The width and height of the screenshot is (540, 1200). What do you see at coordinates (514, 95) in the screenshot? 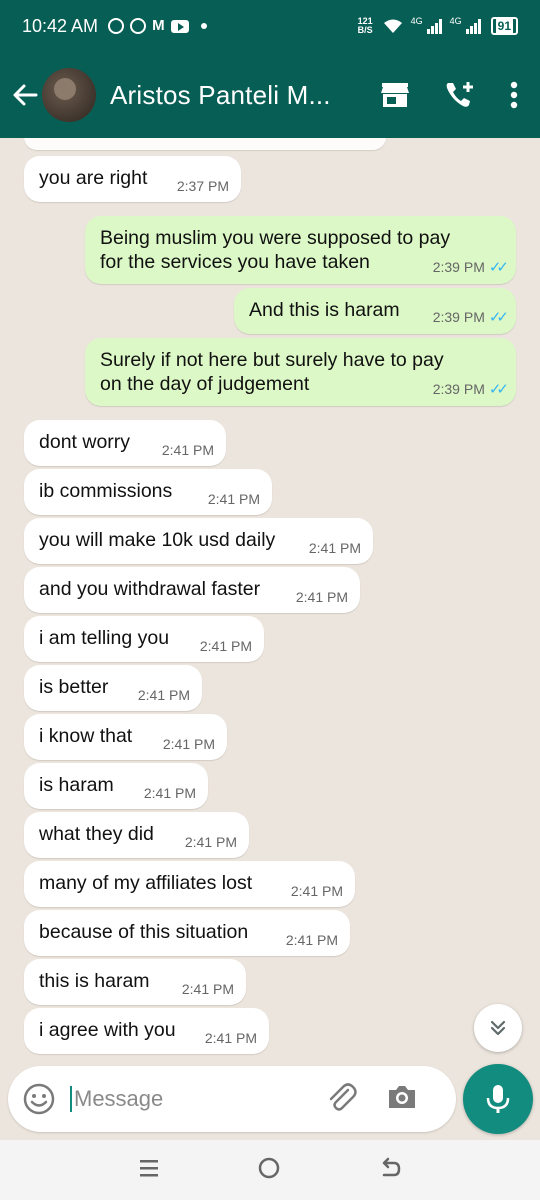
I see `more-vert-icon` at bounding box center [514, 95].